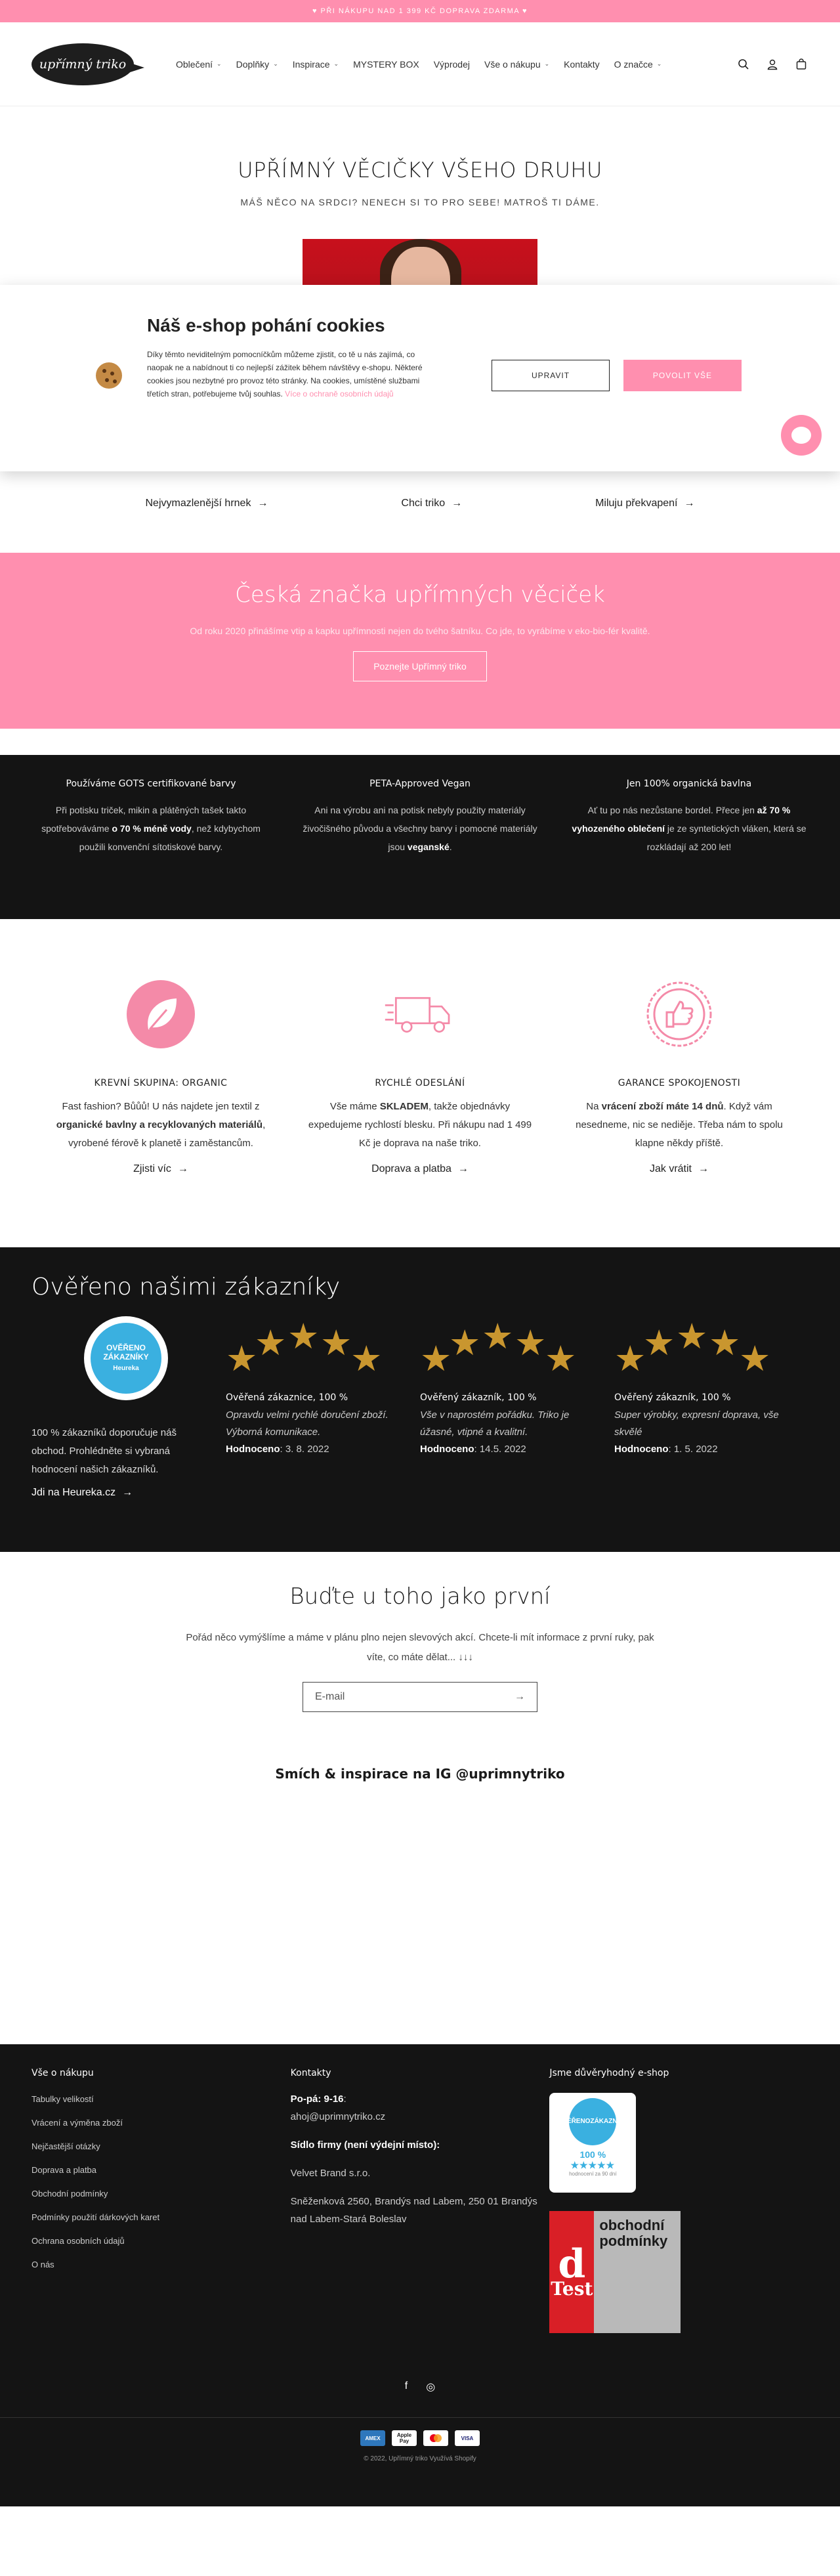  Describe the element at coordinates (672, 810) in the screenshot. I see `fact-text-part: Ať tu po nás nezůstane bordel. Přece jen` at that location.